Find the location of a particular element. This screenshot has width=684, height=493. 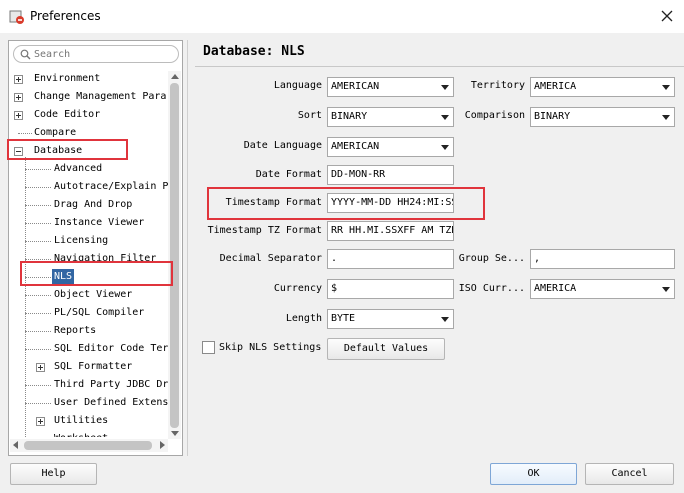

tree-item: Autotrace/Explain P is located at coordinates (89, 187).